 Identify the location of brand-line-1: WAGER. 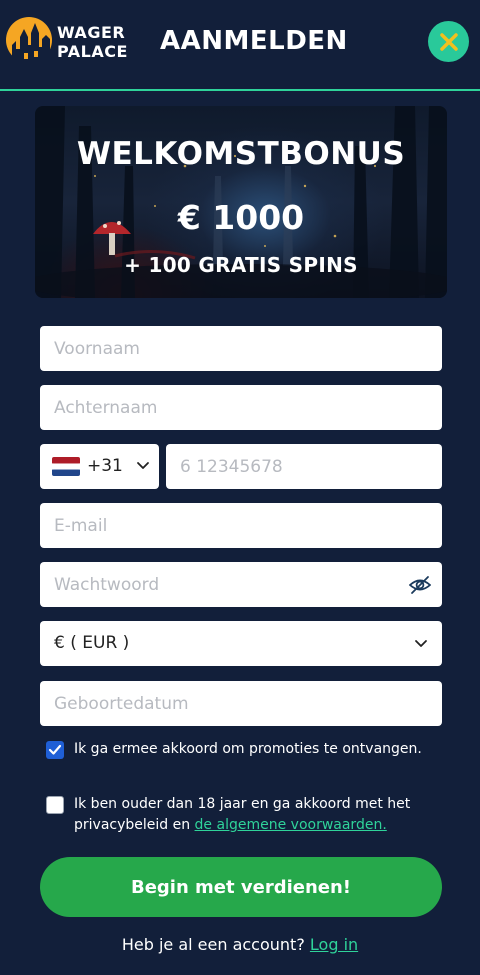
(91, 32).